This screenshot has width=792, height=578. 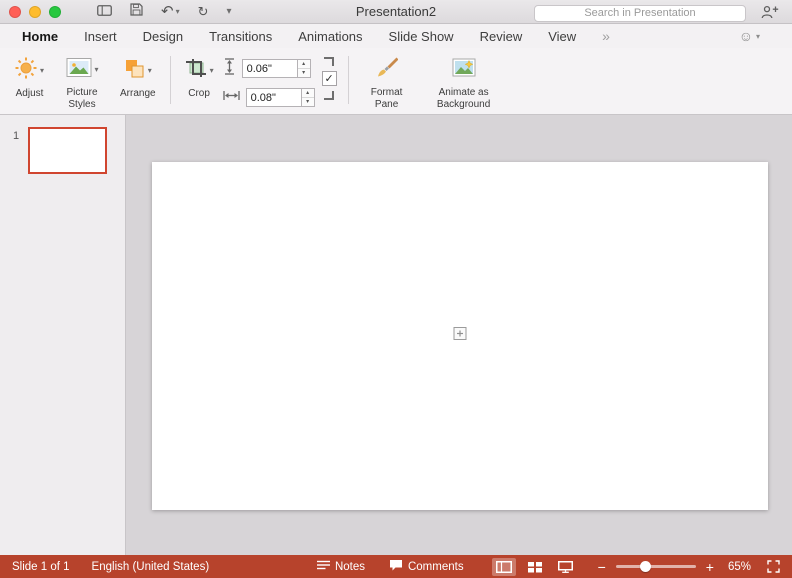 What do you see at coordinates (231, 98) in the screenshot?
I see `crop-width-icon` at bounding box center [231, 98].